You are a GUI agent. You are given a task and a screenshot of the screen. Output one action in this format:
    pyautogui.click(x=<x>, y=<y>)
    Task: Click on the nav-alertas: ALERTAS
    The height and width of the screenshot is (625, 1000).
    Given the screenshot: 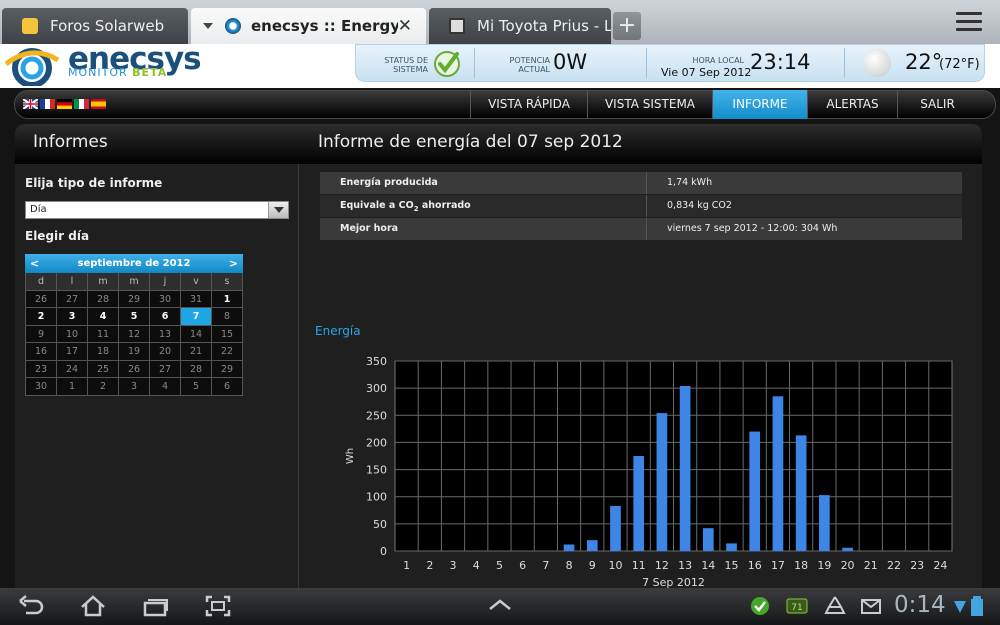 What is the action you would take?
    pyautogui.click(x=852, y=104)
    